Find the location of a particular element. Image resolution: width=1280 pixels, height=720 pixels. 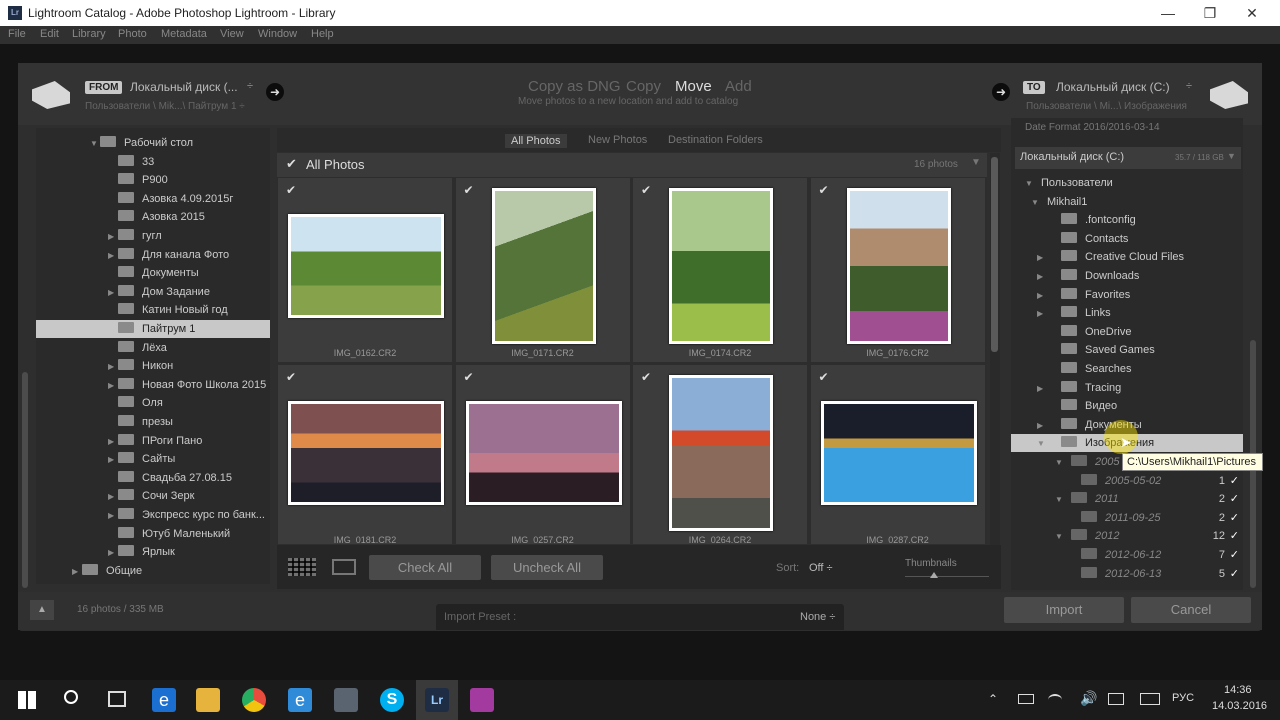

photo-cell: ✔ IMG_0171.CR2 is located at coordinates (542, 270).